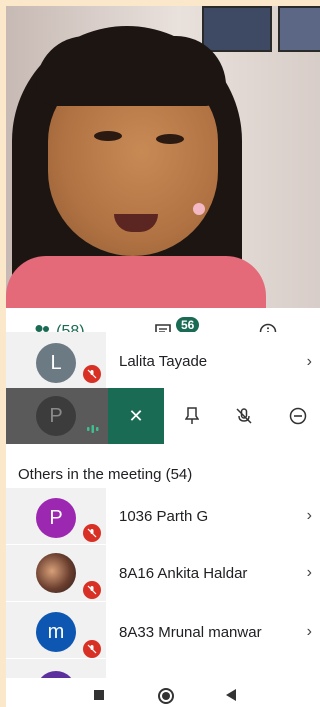 The image size is (320, 707). I want to click on close-actions-button: ✕, so click(136, 416).